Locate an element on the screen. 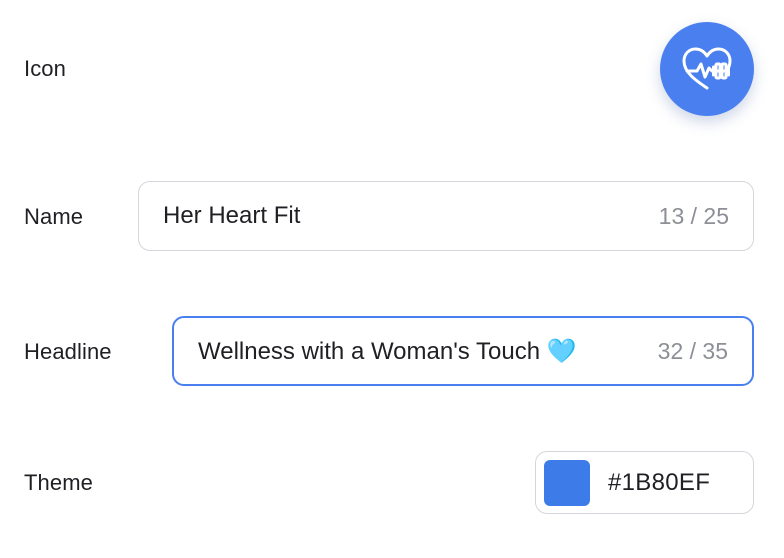 Image resolution: width=784 pixels, height=558 pixels. headline-input: Wellness with a Woman's Touch 🩵 32 / 35 is located at coordinates (463, 351).